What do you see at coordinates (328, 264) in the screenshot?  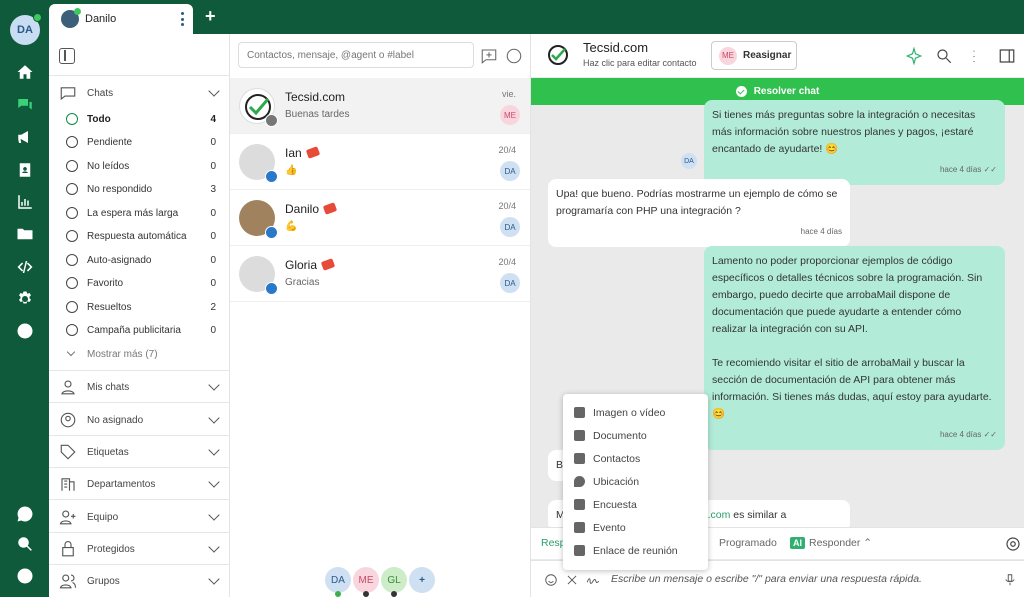 I see `tag-icon` at bounding box center [328, 264].